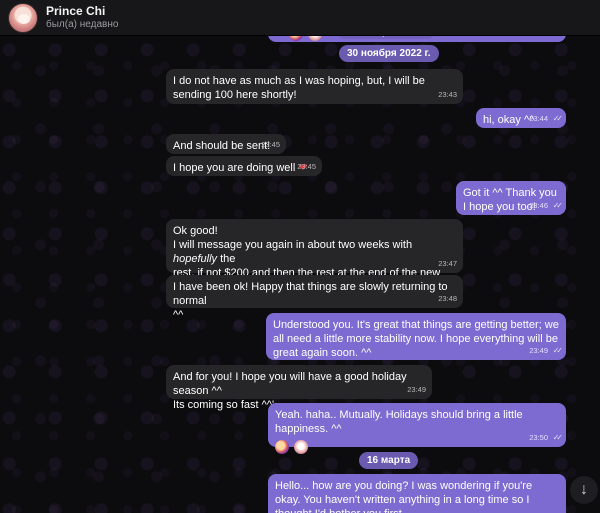  Describe the element at coordinates (389, 53) in the screenshot. I see `date-separator: 30 ноября 2022 г.` at that location.